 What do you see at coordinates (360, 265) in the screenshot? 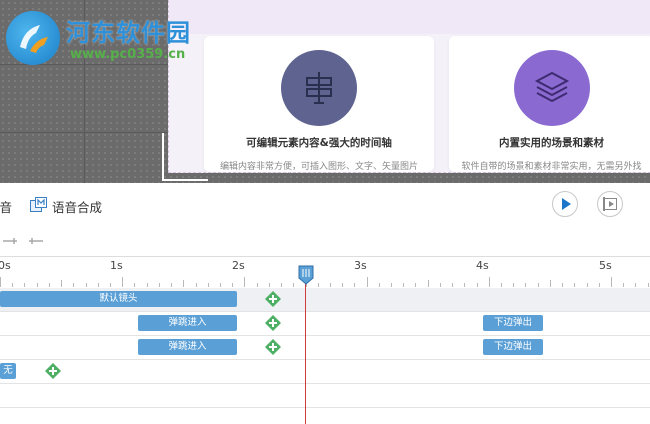
I see `ruler-label: 3s` at bounding box center [360, 265].